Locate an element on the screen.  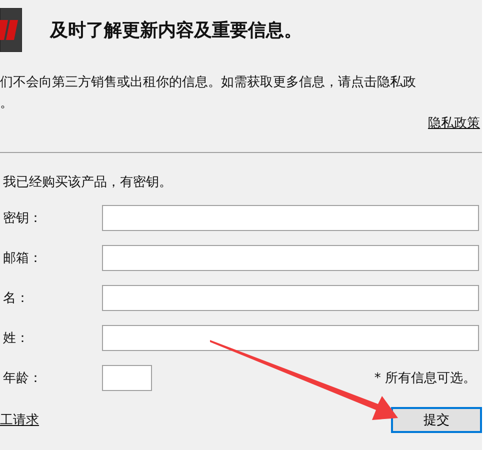
header-title: 及时了解更新内容及重要信息。 is located at coordinates (176, 30).